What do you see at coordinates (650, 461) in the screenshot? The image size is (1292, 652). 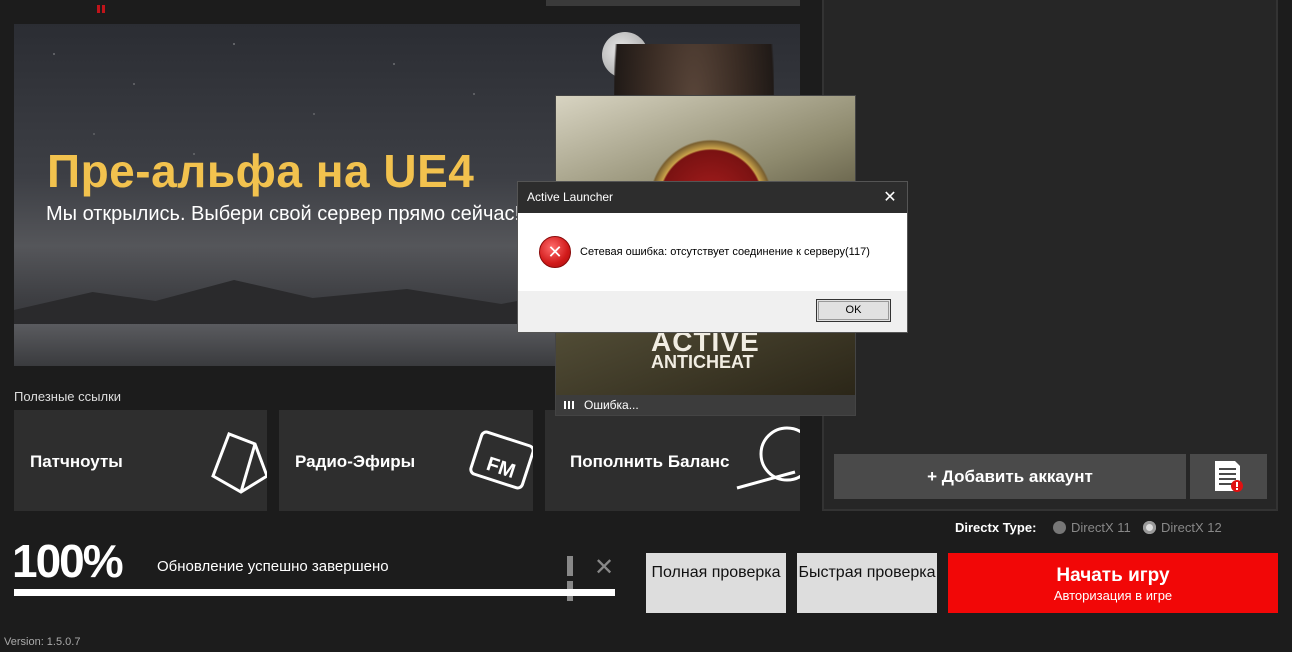 I see `link-card-label: Пополнить Баланс` at bounding box center [650, 461].